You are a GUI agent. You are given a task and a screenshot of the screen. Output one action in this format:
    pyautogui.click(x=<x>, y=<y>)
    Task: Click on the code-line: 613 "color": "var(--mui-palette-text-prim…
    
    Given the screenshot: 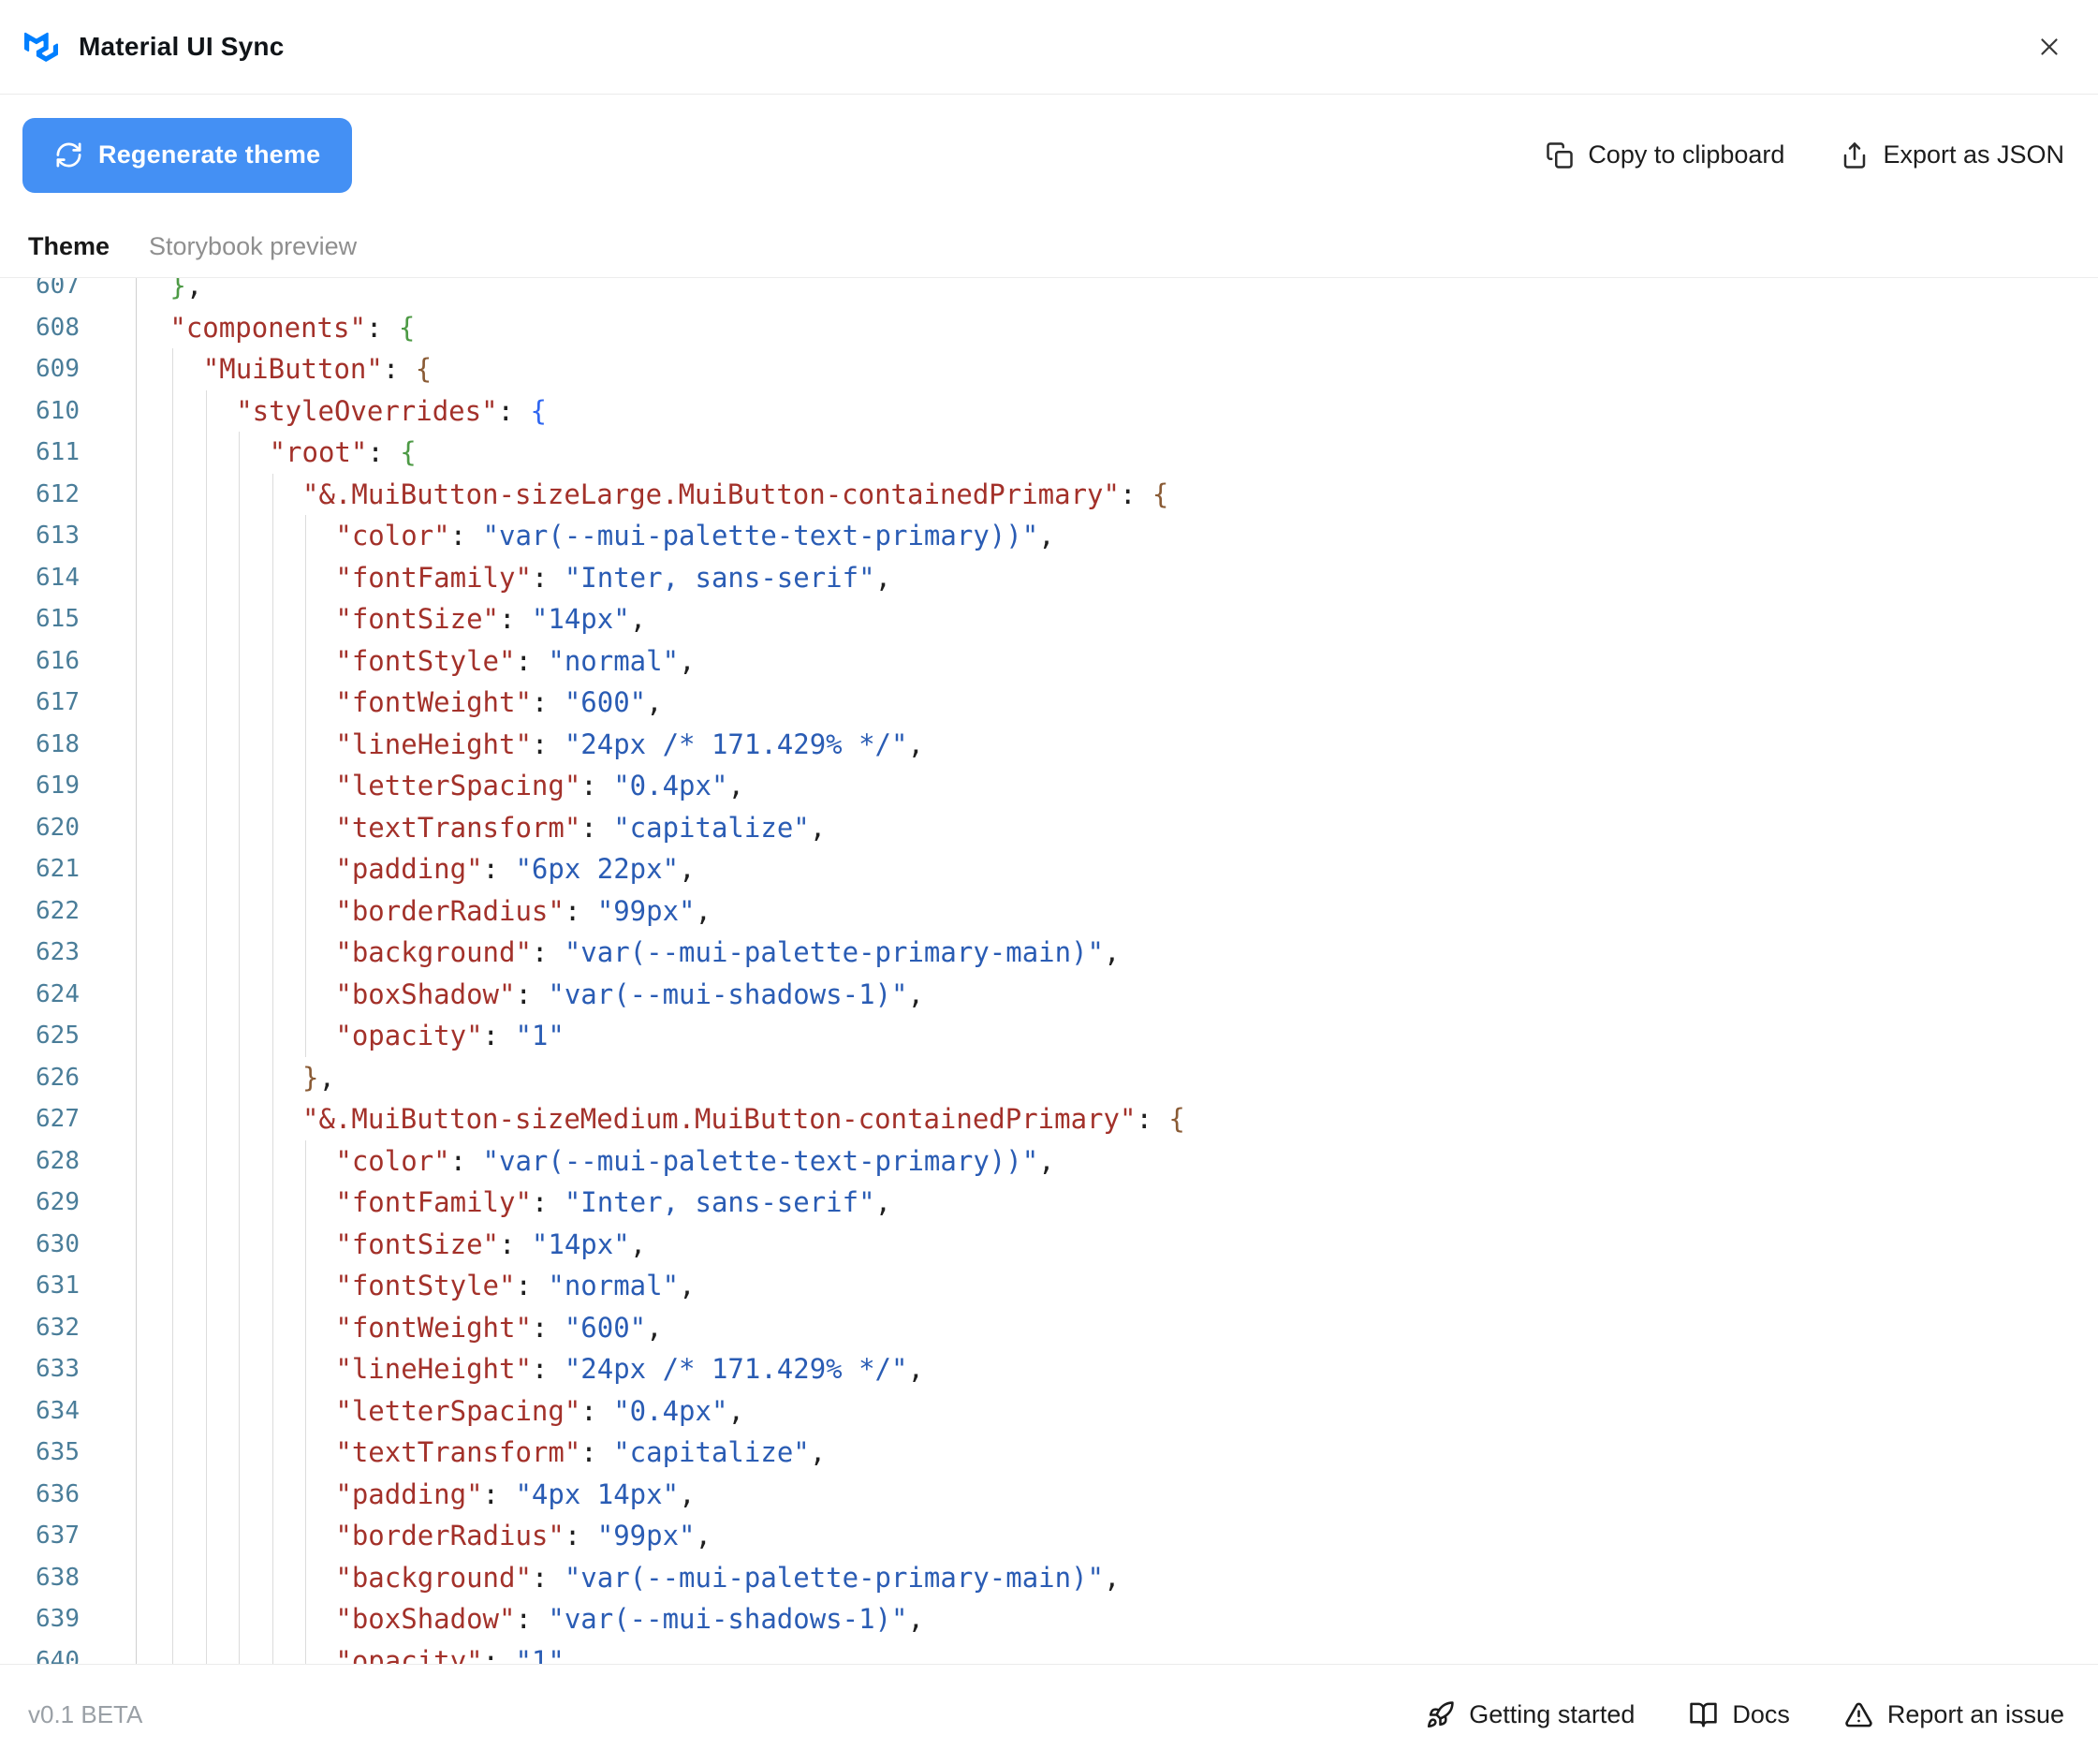 What is the action you would take?
    pyautogui.click(x=1049, y=536)
    